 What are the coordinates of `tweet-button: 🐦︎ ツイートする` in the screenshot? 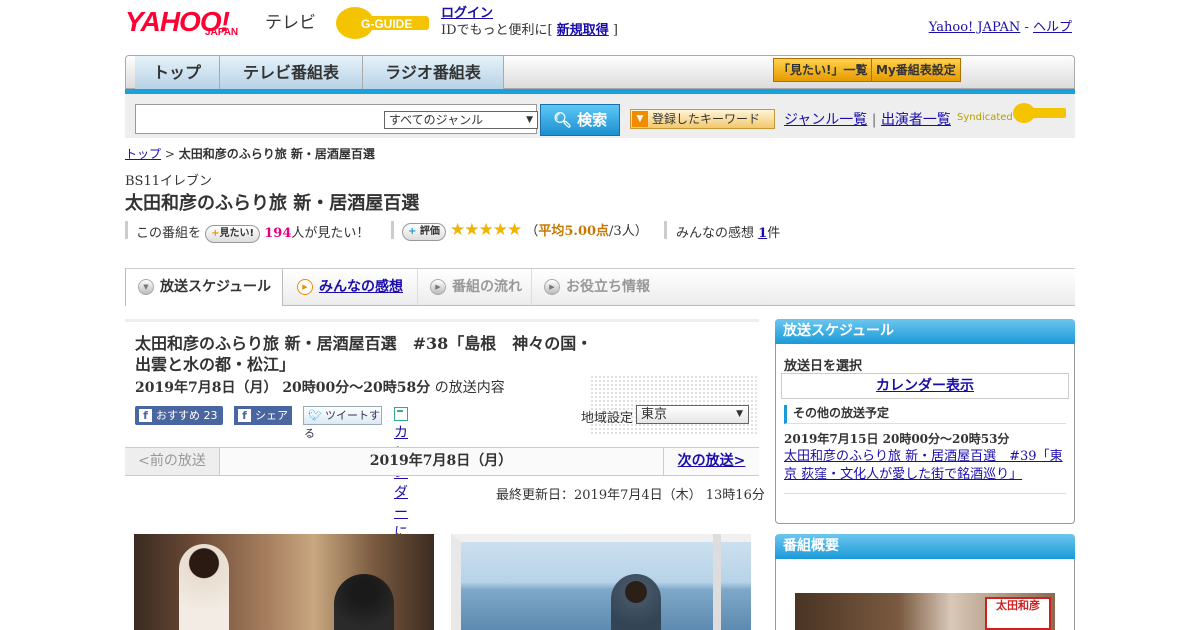 It's located at (342, 423).